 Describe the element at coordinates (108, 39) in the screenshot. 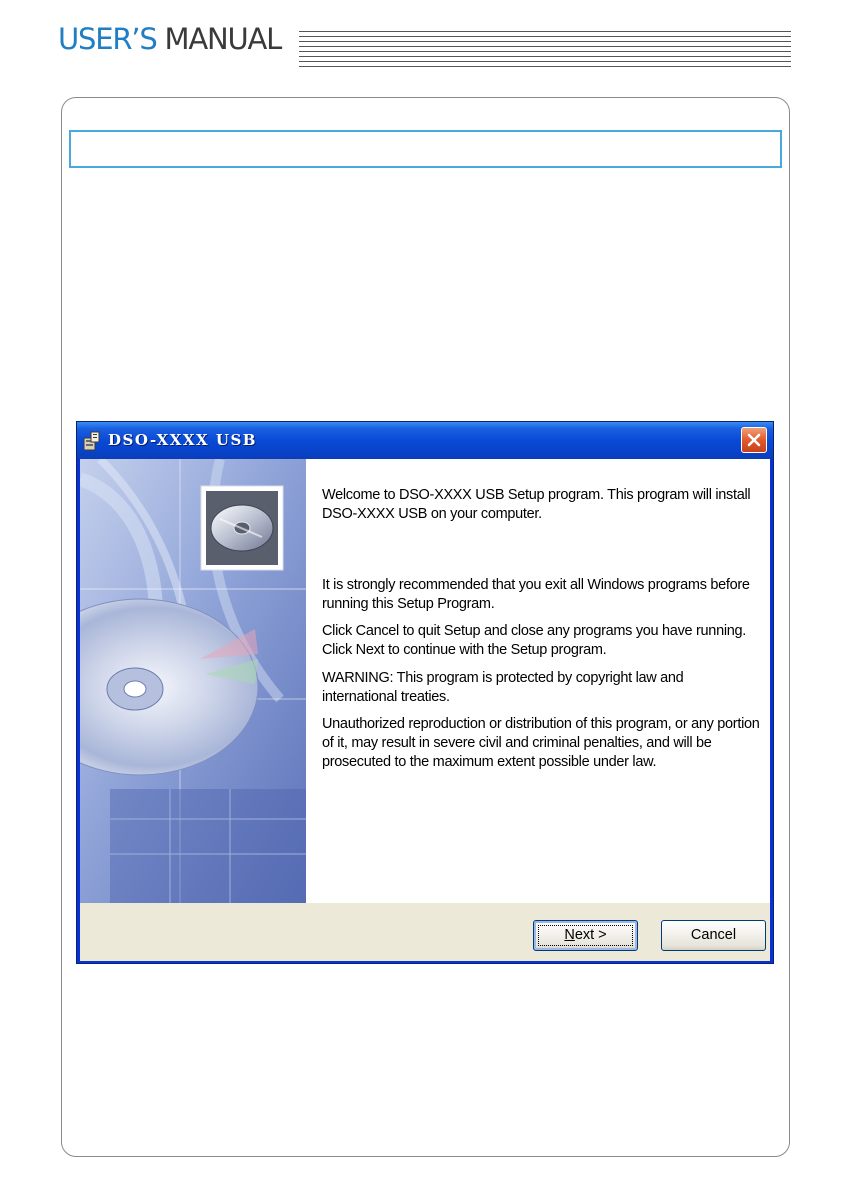

I see `header-title-users: USER’S` at that location.